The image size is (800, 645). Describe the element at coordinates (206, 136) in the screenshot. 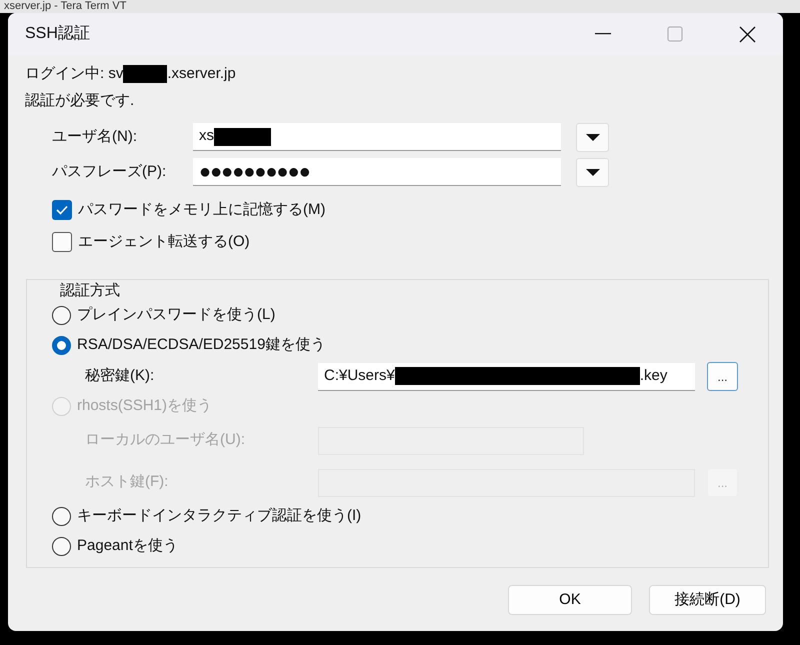

I see `field-value: xs` at that location.